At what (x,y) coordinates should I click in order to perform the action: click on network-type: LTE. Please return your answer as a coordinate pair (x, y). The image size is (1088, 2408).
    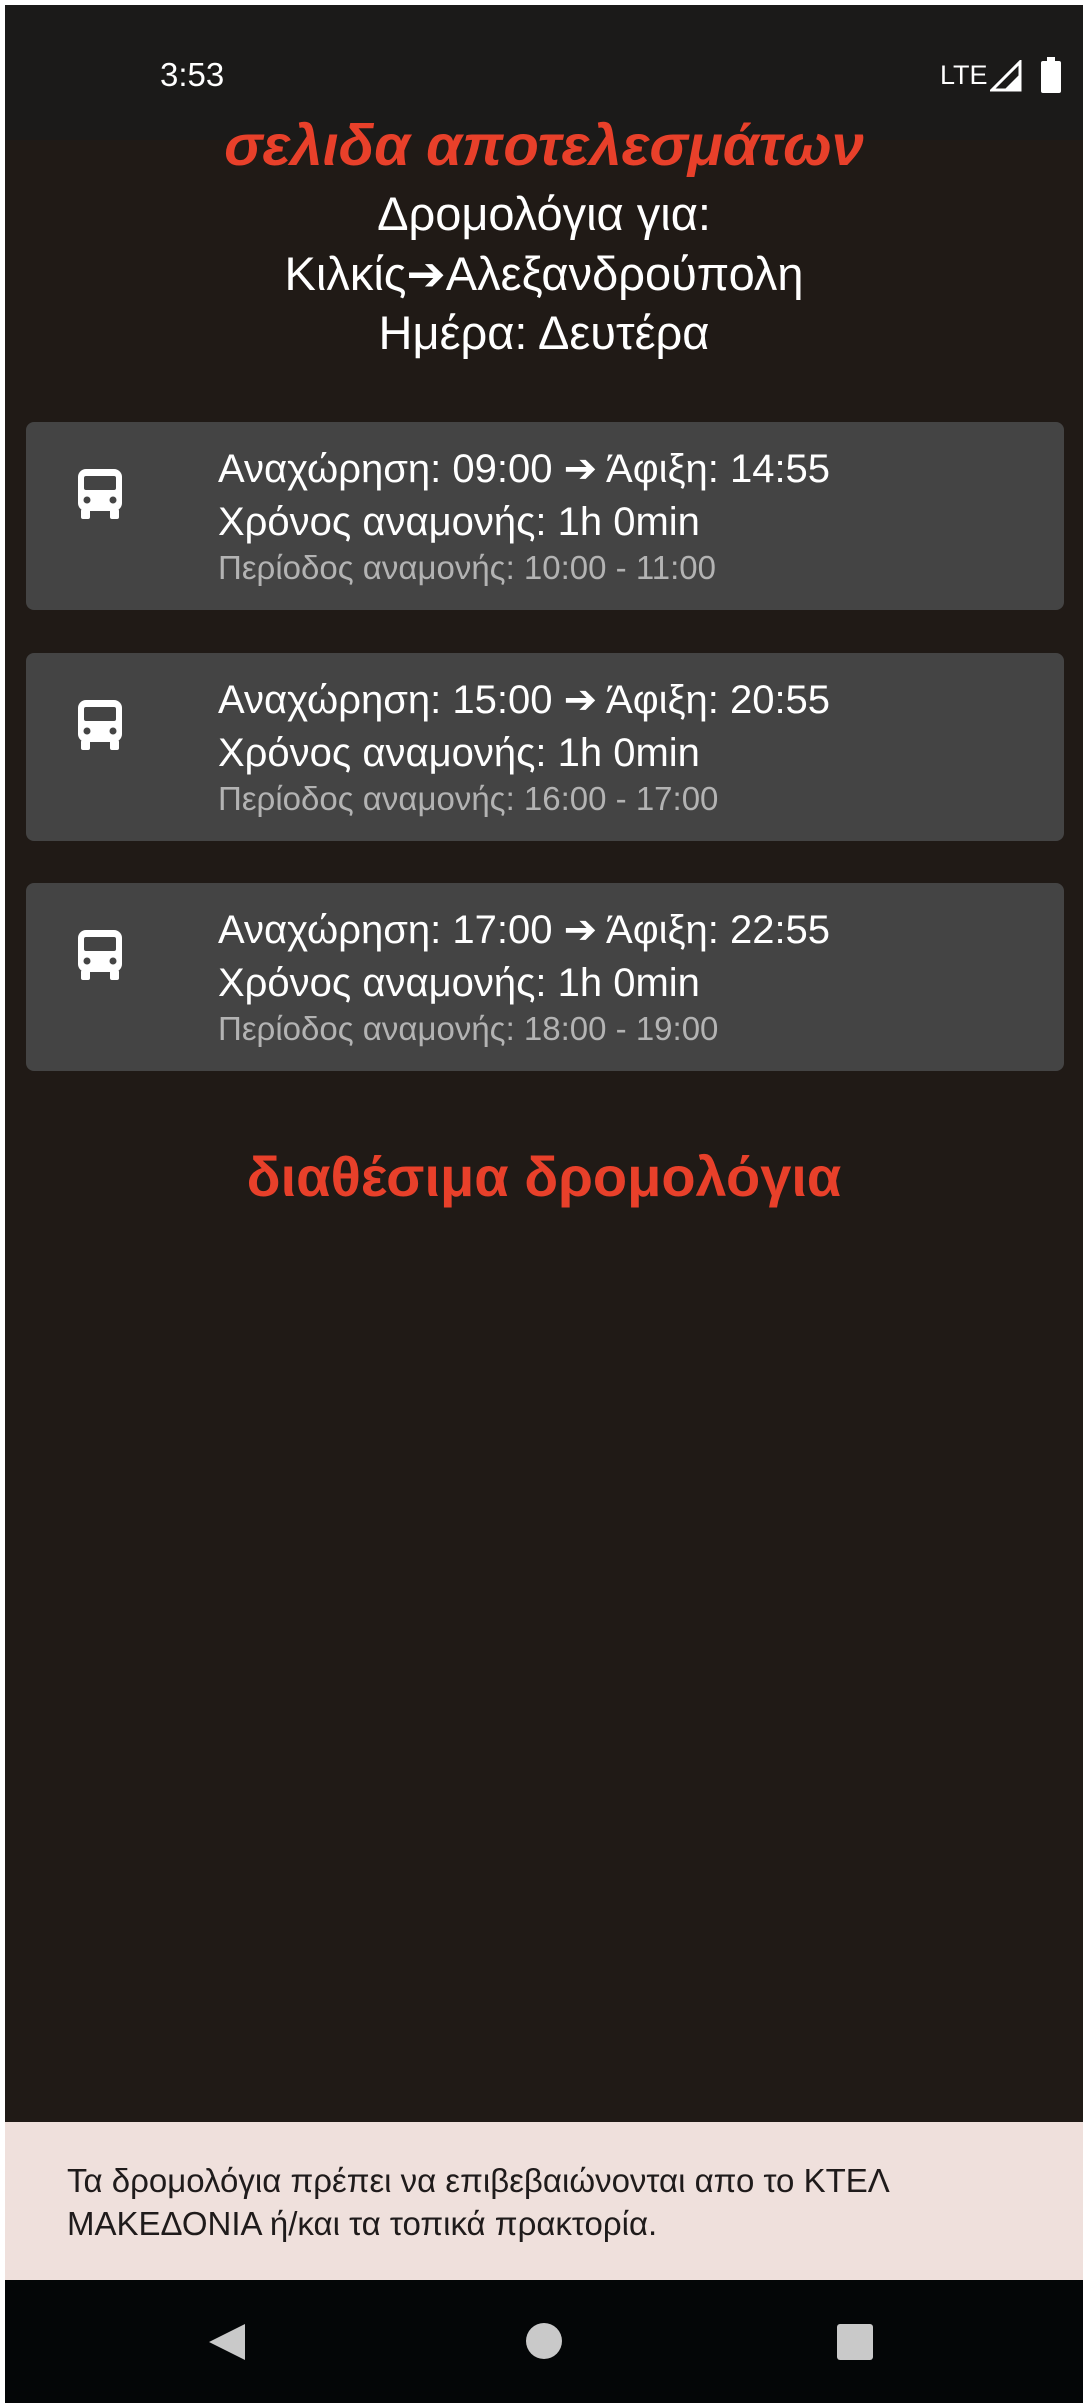
    Looking at the image, I should click on (964, 75).